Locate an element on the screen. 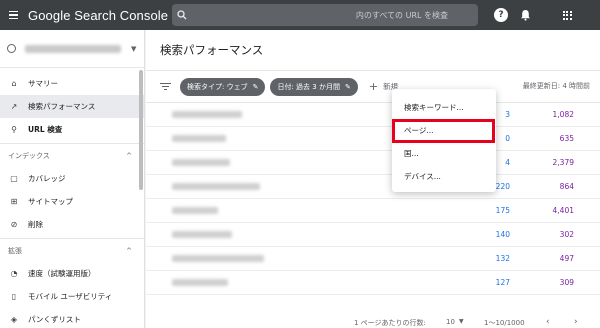  table-row: 3 1,082 is located at coordinates (373, 115).